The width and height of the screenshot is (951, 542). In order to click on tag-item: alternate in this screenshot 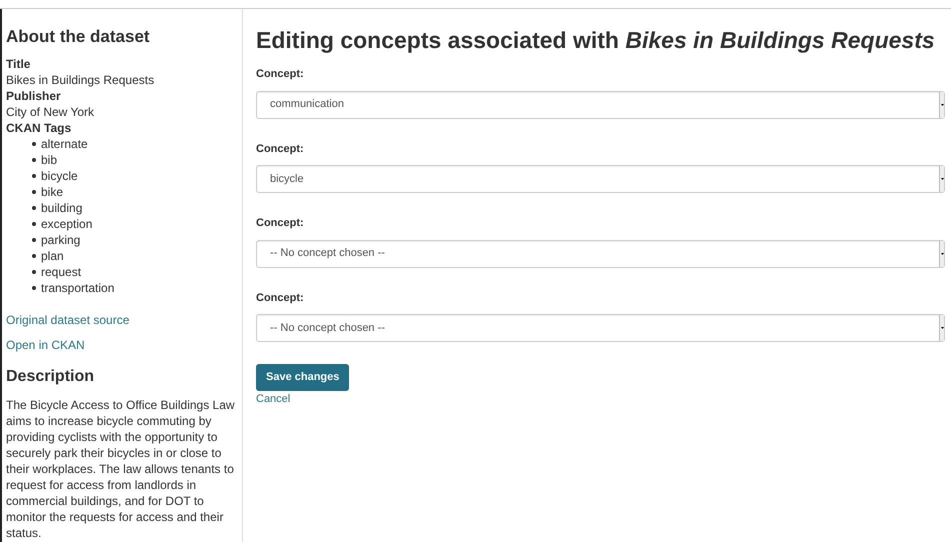, I will do `click(64, 144)`.